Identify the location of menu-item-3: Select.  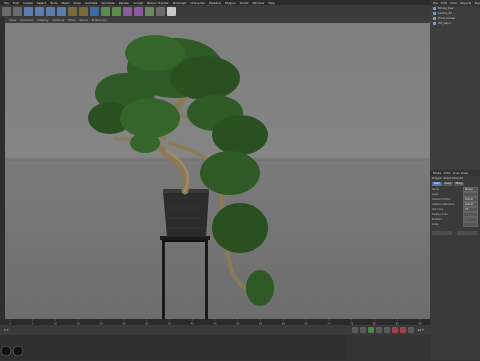
(41, 3).